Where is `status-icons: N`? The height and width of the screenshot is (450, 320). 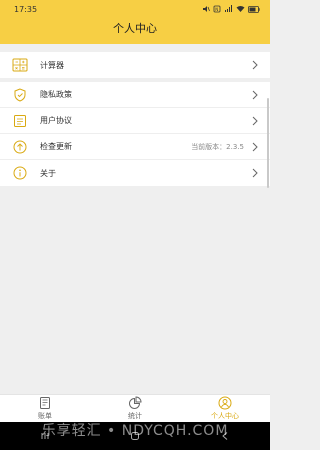
status-icons: N is located at coordinates (231, 9).